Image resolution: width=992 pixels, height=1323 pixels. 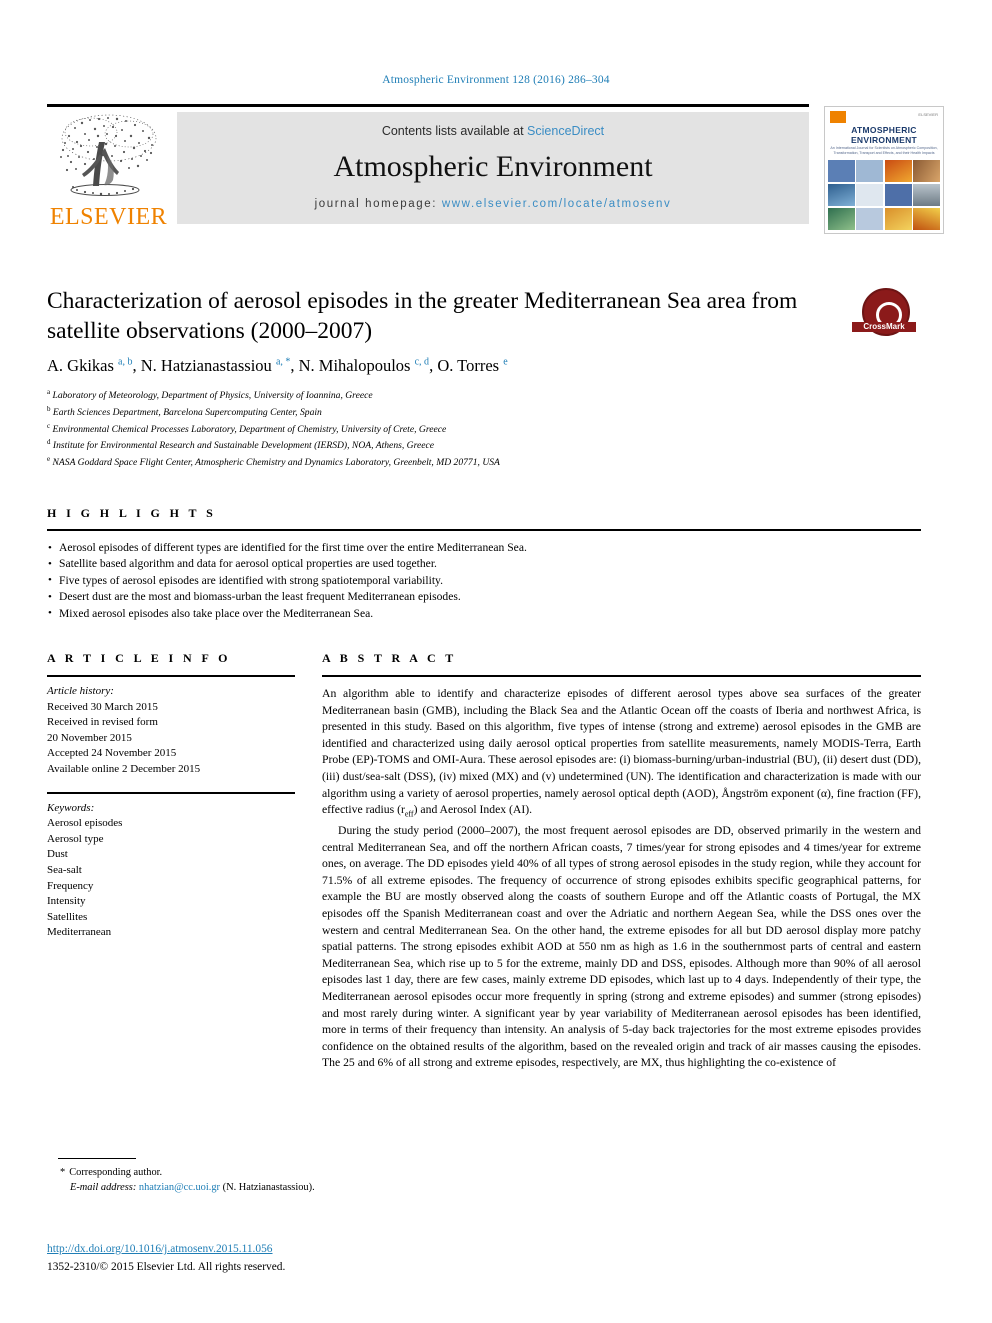 What do you see at coordinates (75, 838) in the screenshot?
I see `keyword-item: Aerosol type` at bounding box center [75, 838].